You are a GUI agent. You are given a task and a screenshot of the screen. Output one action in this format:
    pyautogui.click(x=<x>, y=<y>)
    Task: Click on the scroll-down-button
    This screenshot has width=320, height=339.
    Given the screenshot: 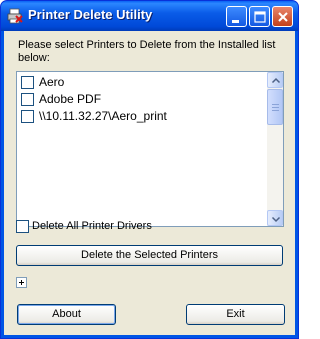 What is the action you would take?
    pyautogui.click(x=275, y=218)
    